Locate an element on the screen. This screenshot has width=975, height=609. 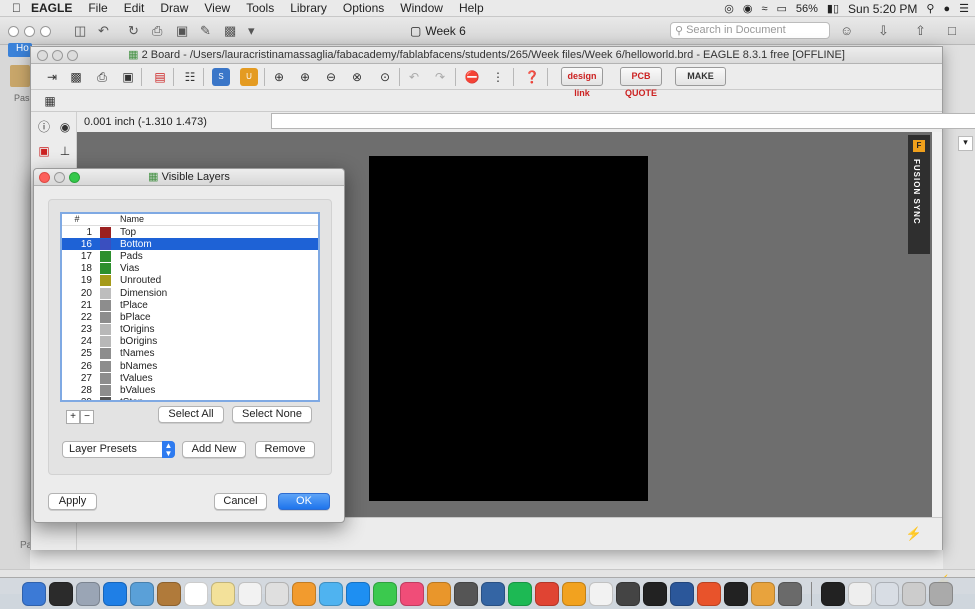
smiley-icon: ☺ is located at coordinates (846, 30).